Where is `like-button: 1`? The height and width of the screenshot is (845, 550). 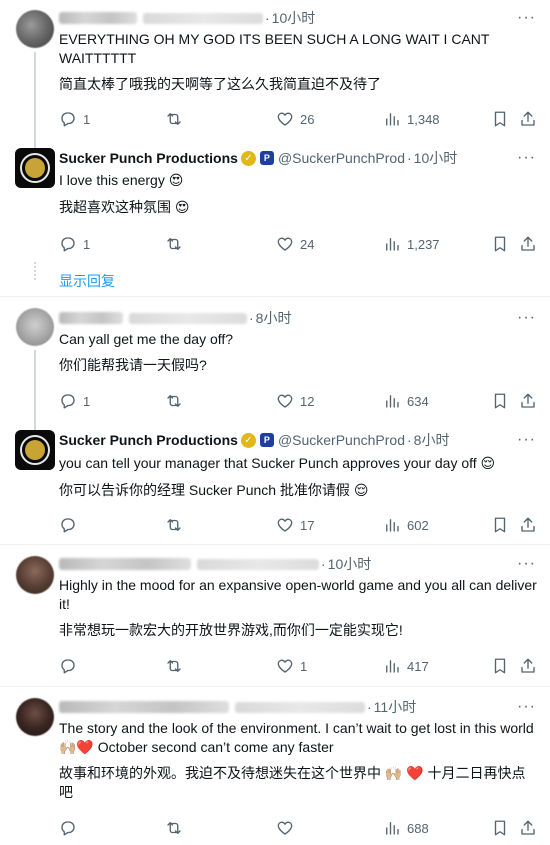 like-button: 1 is located at coordinates (291, 666).